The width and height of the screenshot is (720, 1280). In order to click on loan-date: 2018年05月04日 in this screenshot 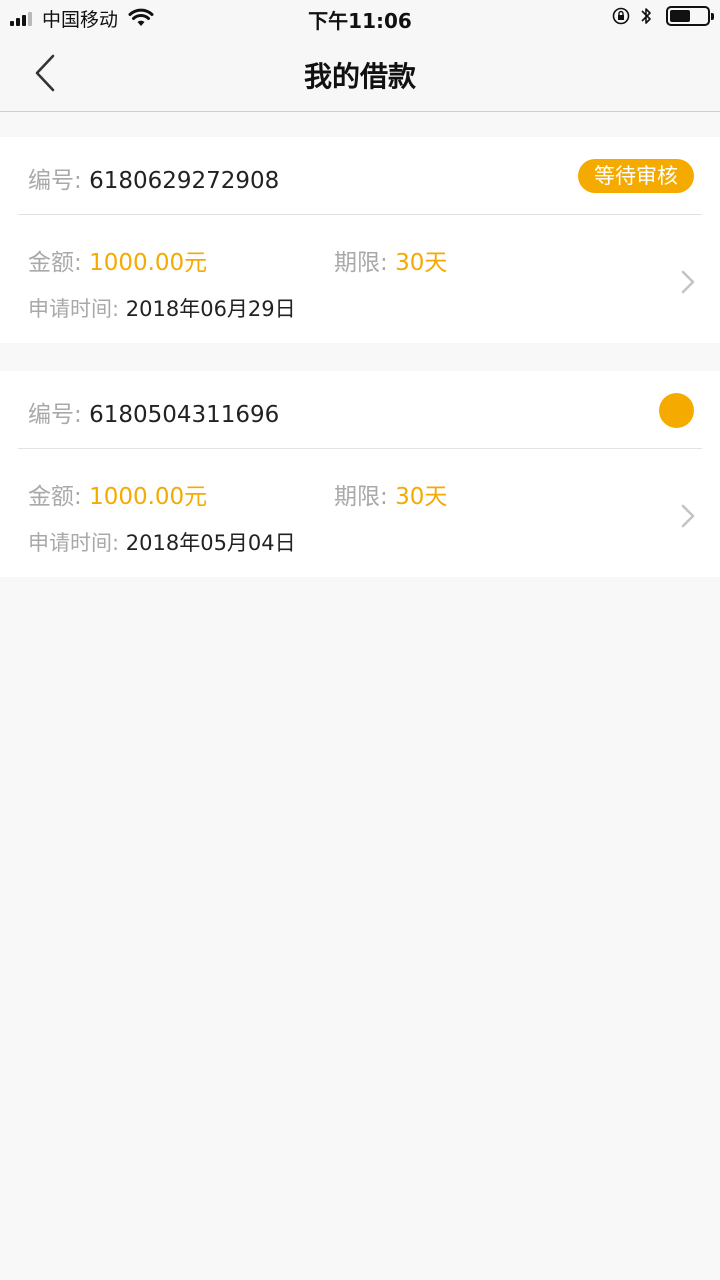, I will do `click(210, 543)`.